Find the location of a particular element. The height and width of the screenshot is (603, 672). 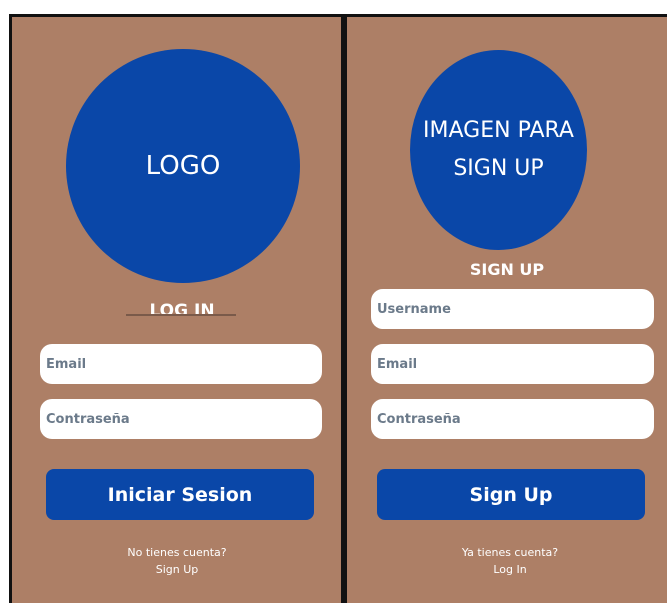

signup-email-field: Email is located at coordinates (512, 364).